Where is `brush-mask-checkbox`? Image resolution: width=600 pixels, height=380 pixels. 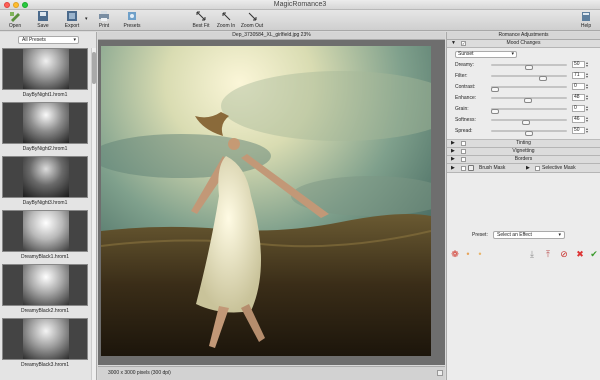 brush-mask-checkbox is located at coordinates (463, 168).